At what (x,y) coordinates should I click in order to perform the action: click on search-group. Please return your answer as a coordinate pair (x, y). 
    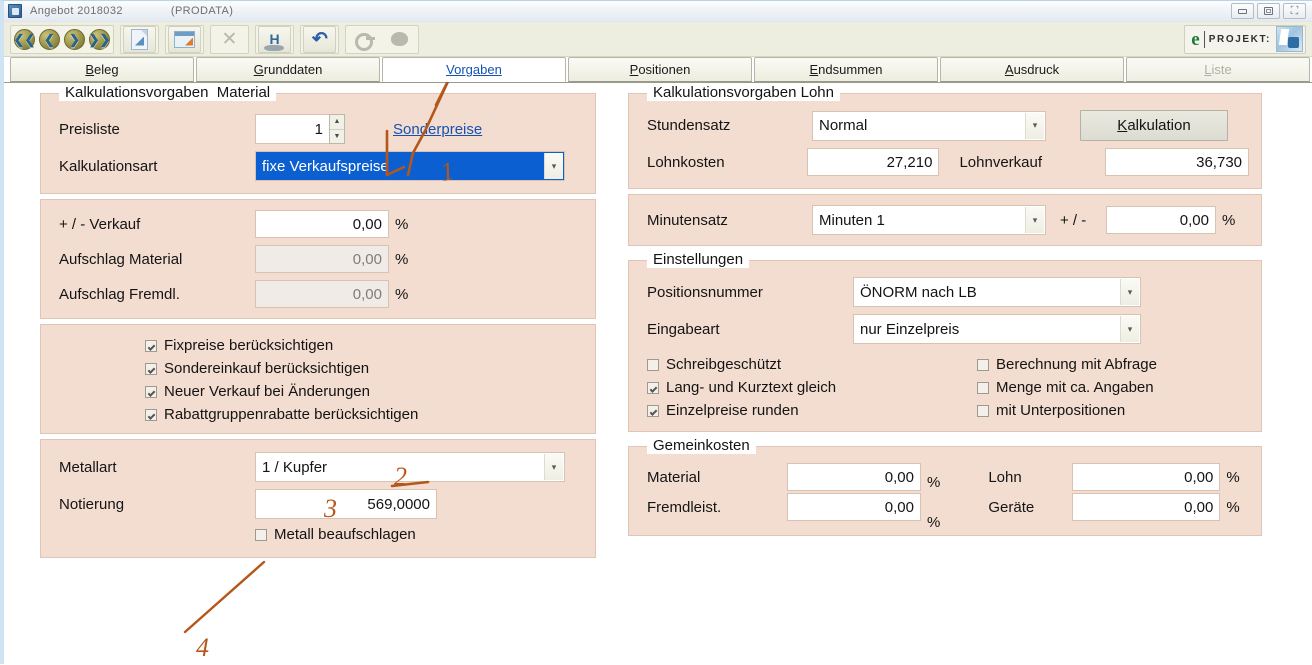
    Looking at the image, I should click on (382, 39).